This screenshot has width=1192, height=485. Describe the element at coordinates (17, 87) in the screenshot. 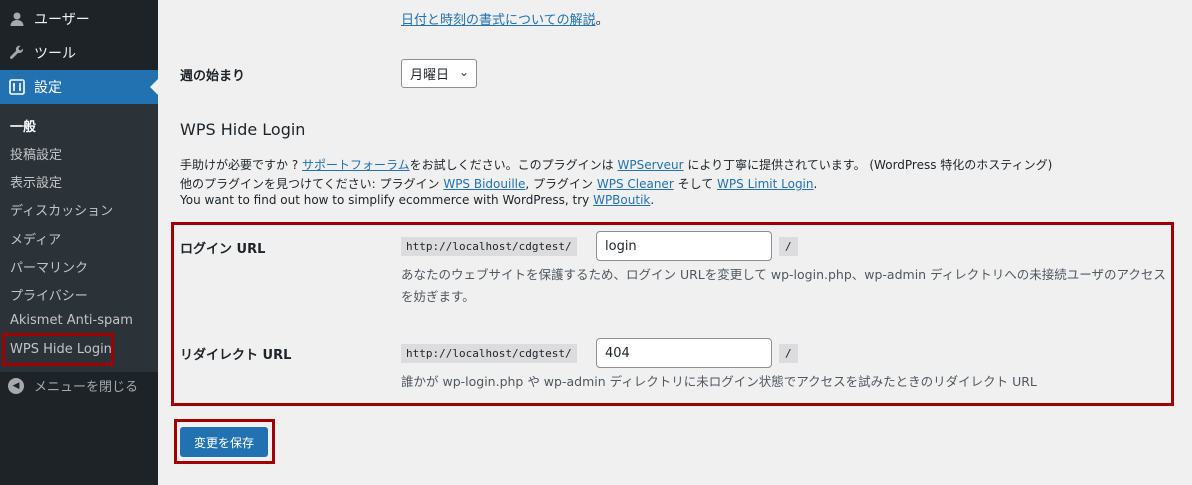

I see `settings-icon` at that location.